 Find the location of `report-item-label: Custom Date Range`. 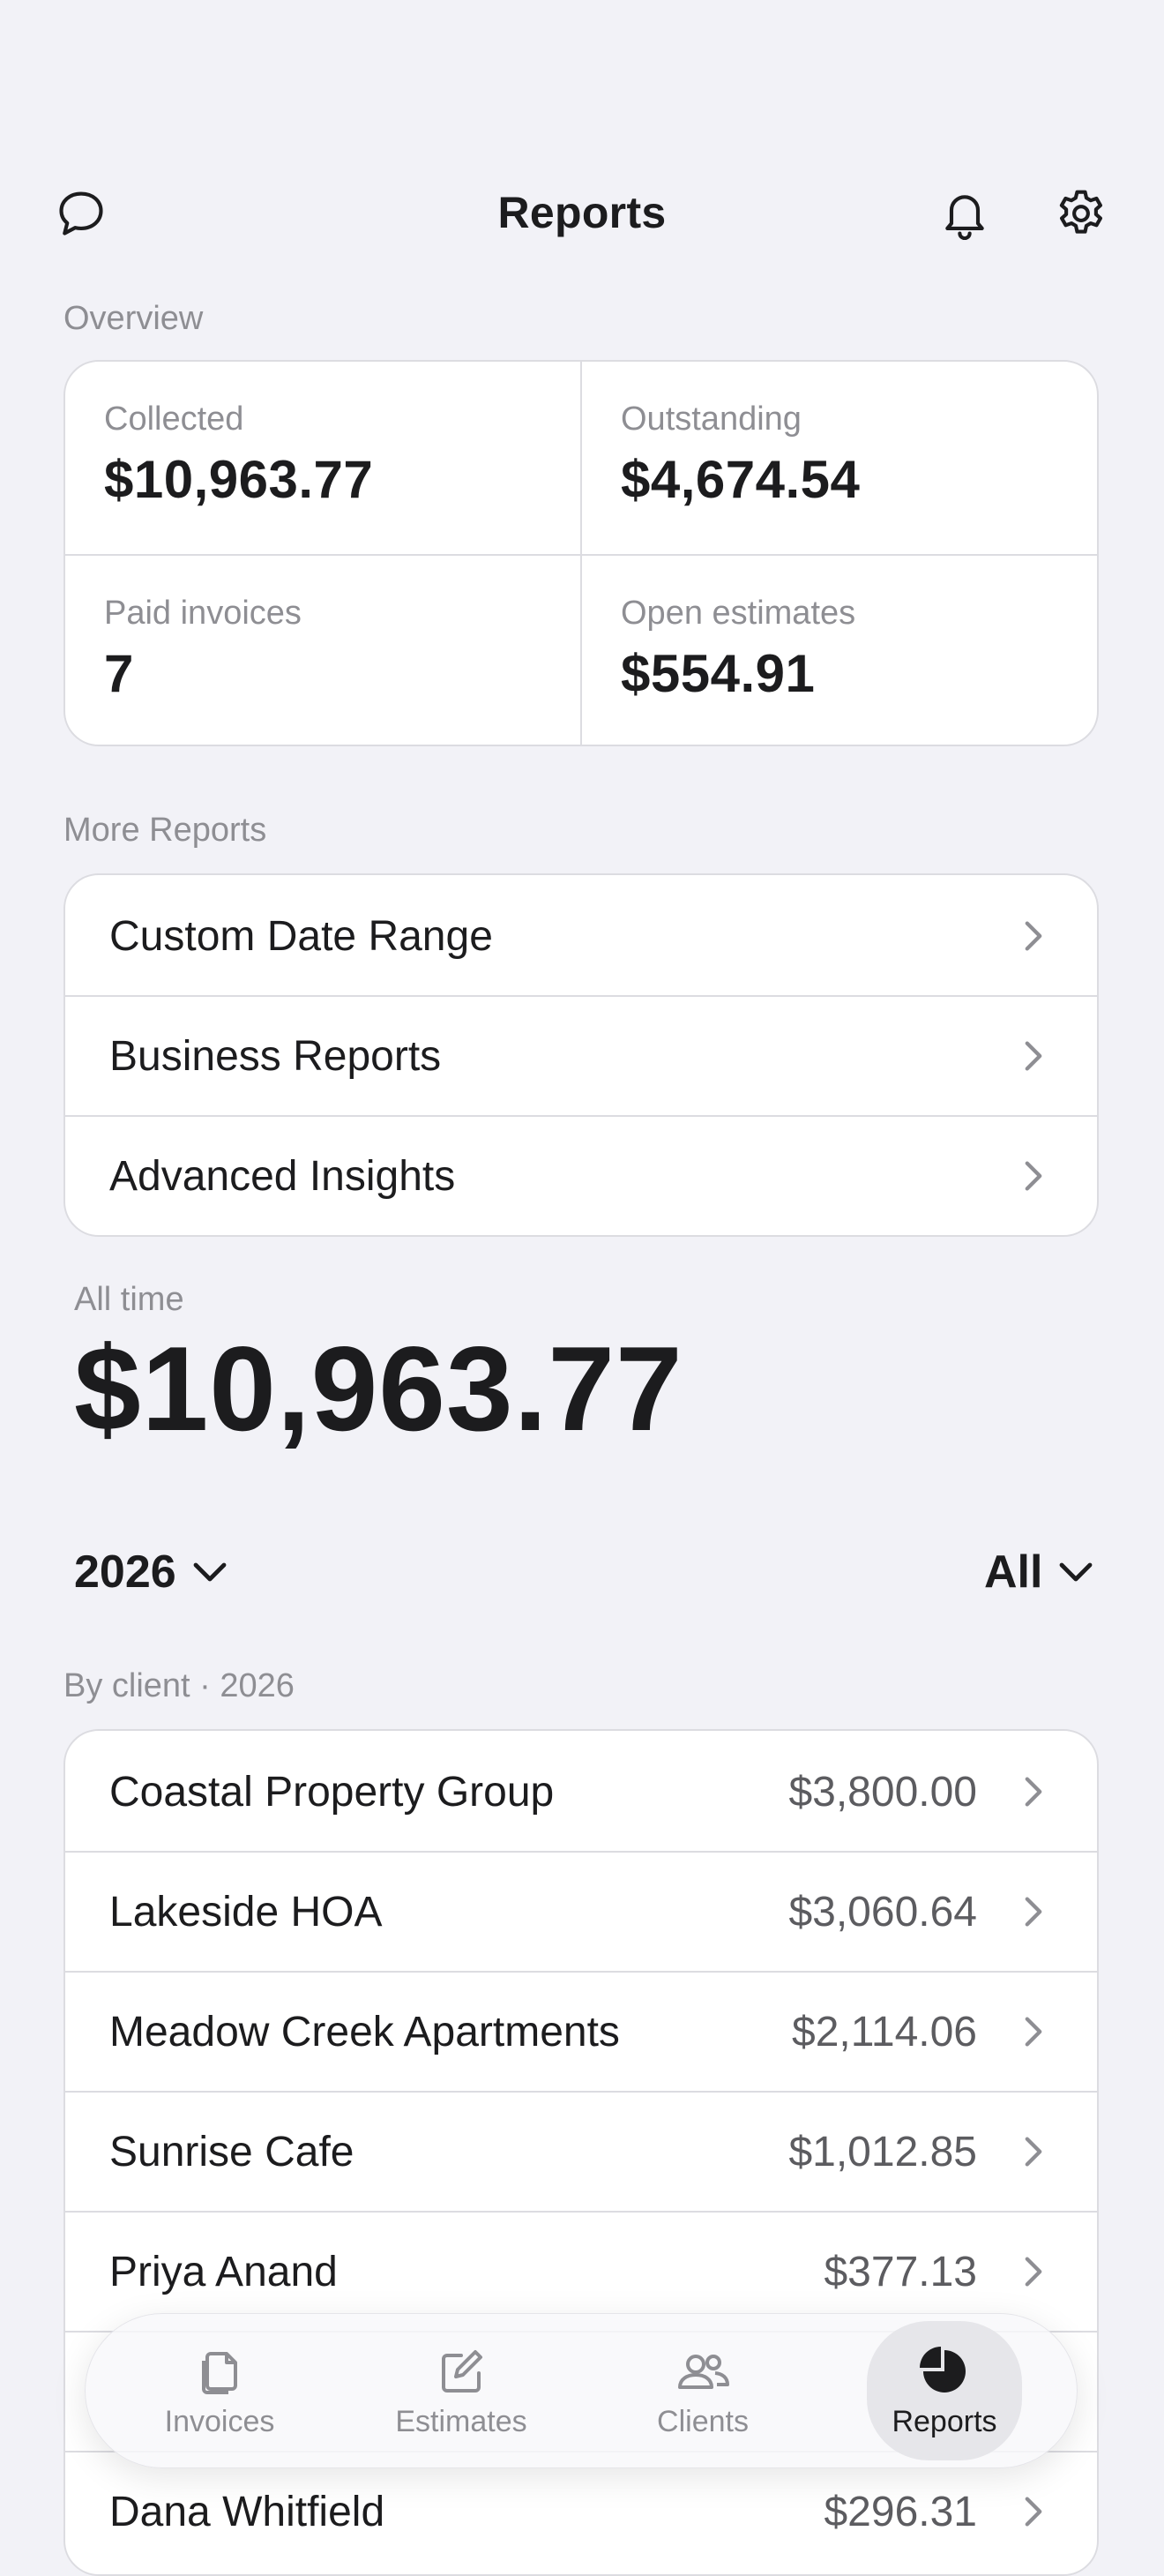

report-item-label: Custom Date Range is located at coordinates (301, 936).